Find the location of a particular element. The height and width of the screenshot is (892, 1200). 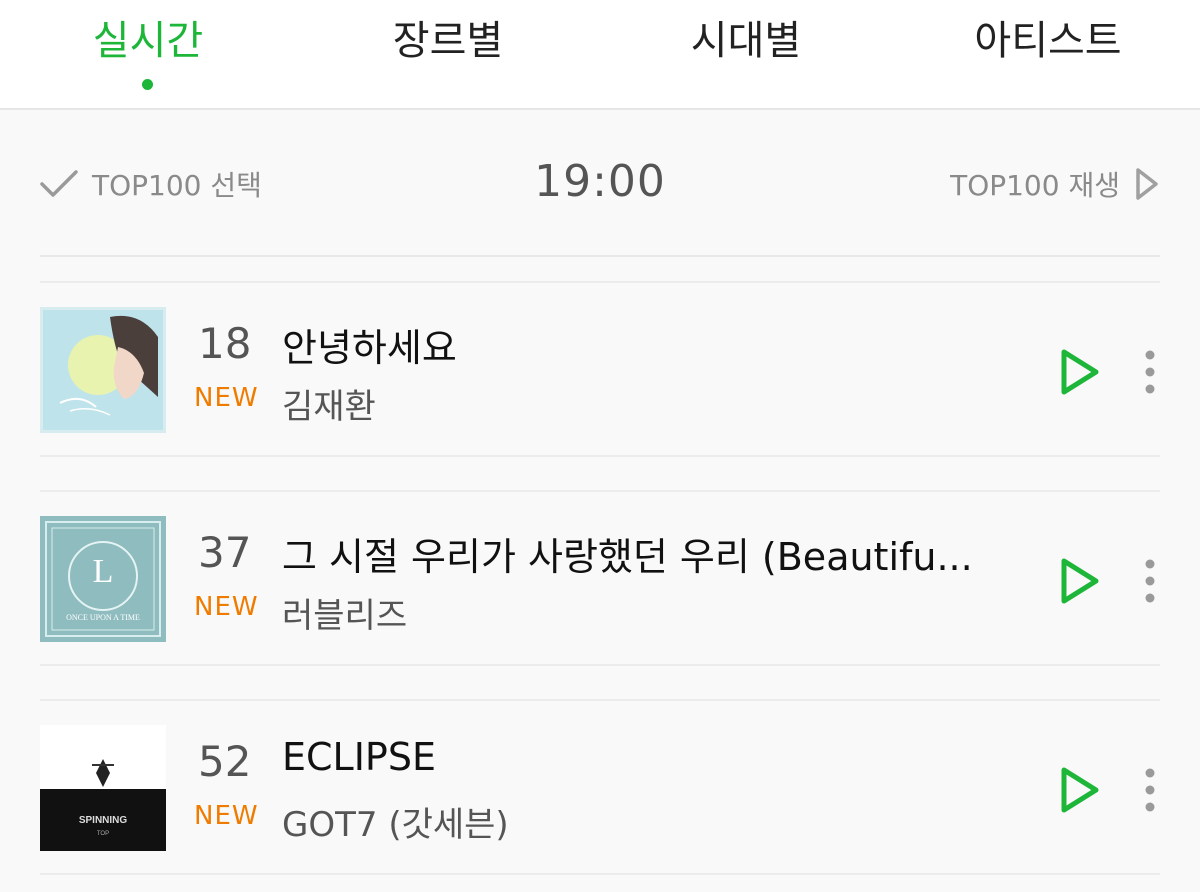

album-art: L ONCE UPON A TIME is located at coordinates (103, 579).